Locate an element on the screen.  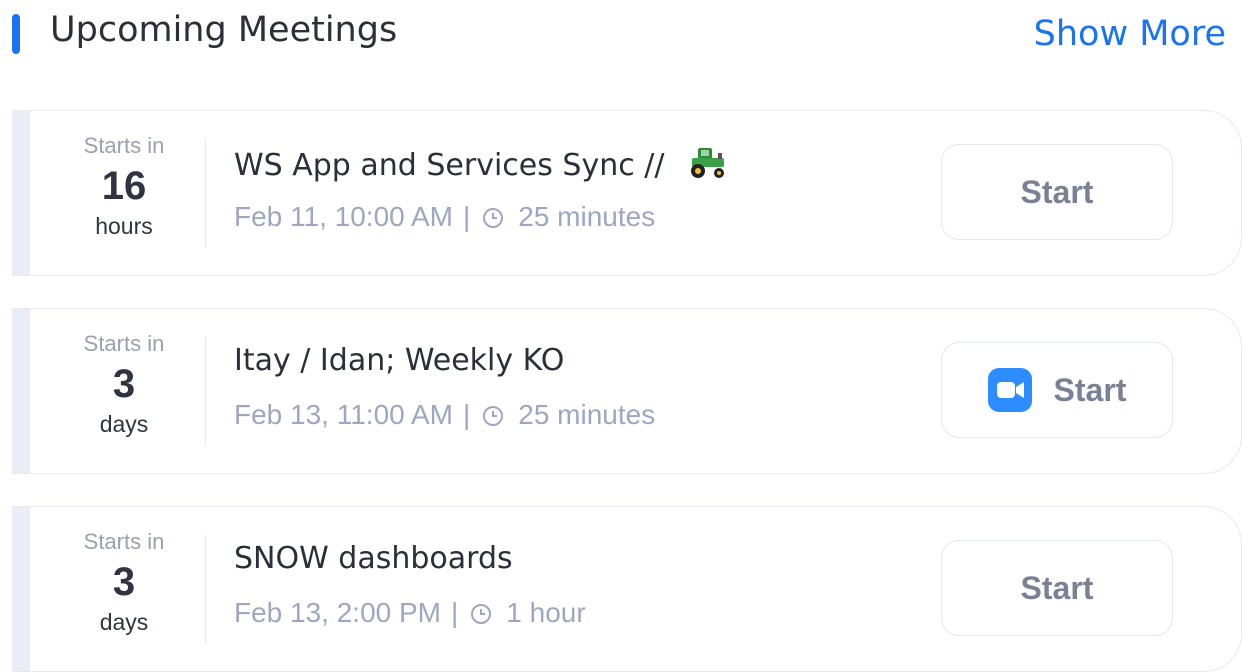
meeting-title-text: WS App and Services Sync // is located at coordinates (449, 165).